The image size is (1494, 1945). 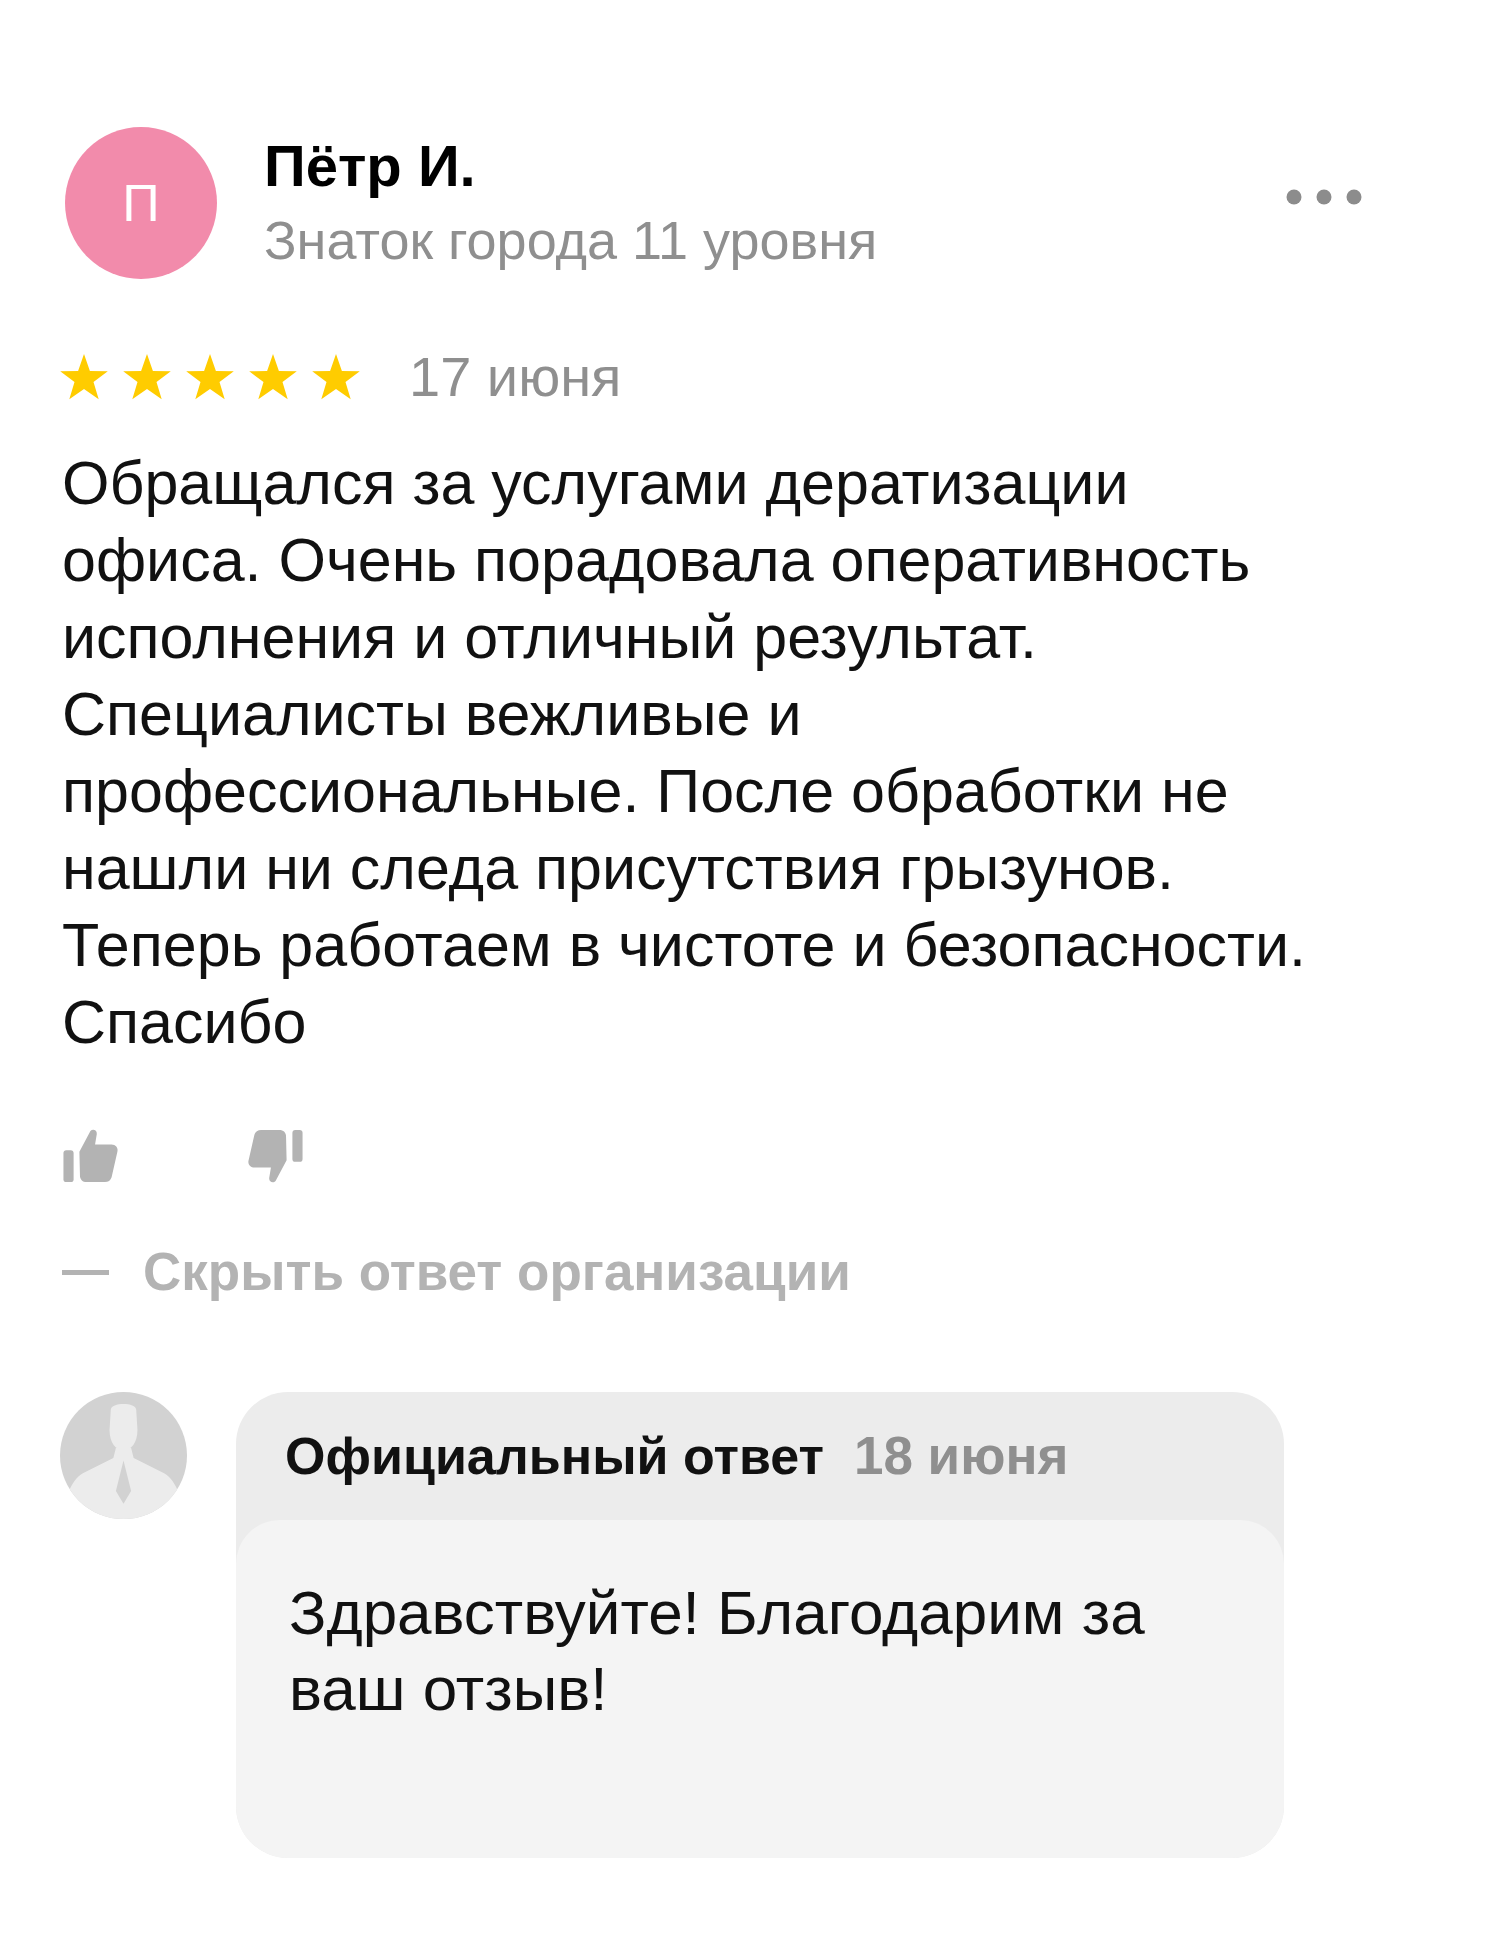 I want to click on author-name: Пётр И., so click(x=370, y=166).